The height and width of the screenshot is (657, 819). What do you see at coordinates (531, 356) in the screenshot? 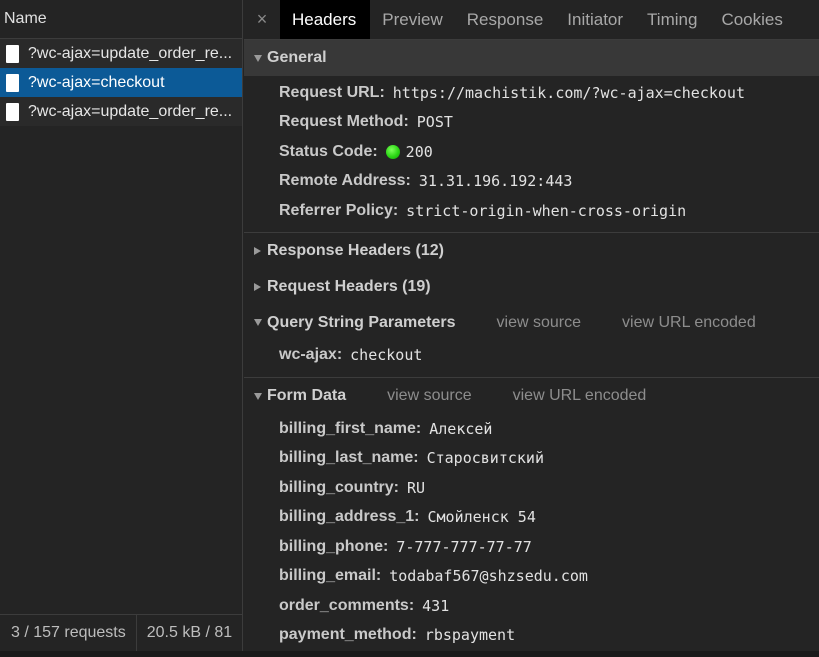
I see `query-param-row: wc-ajax: checkout` at bounding box center [531, 356].